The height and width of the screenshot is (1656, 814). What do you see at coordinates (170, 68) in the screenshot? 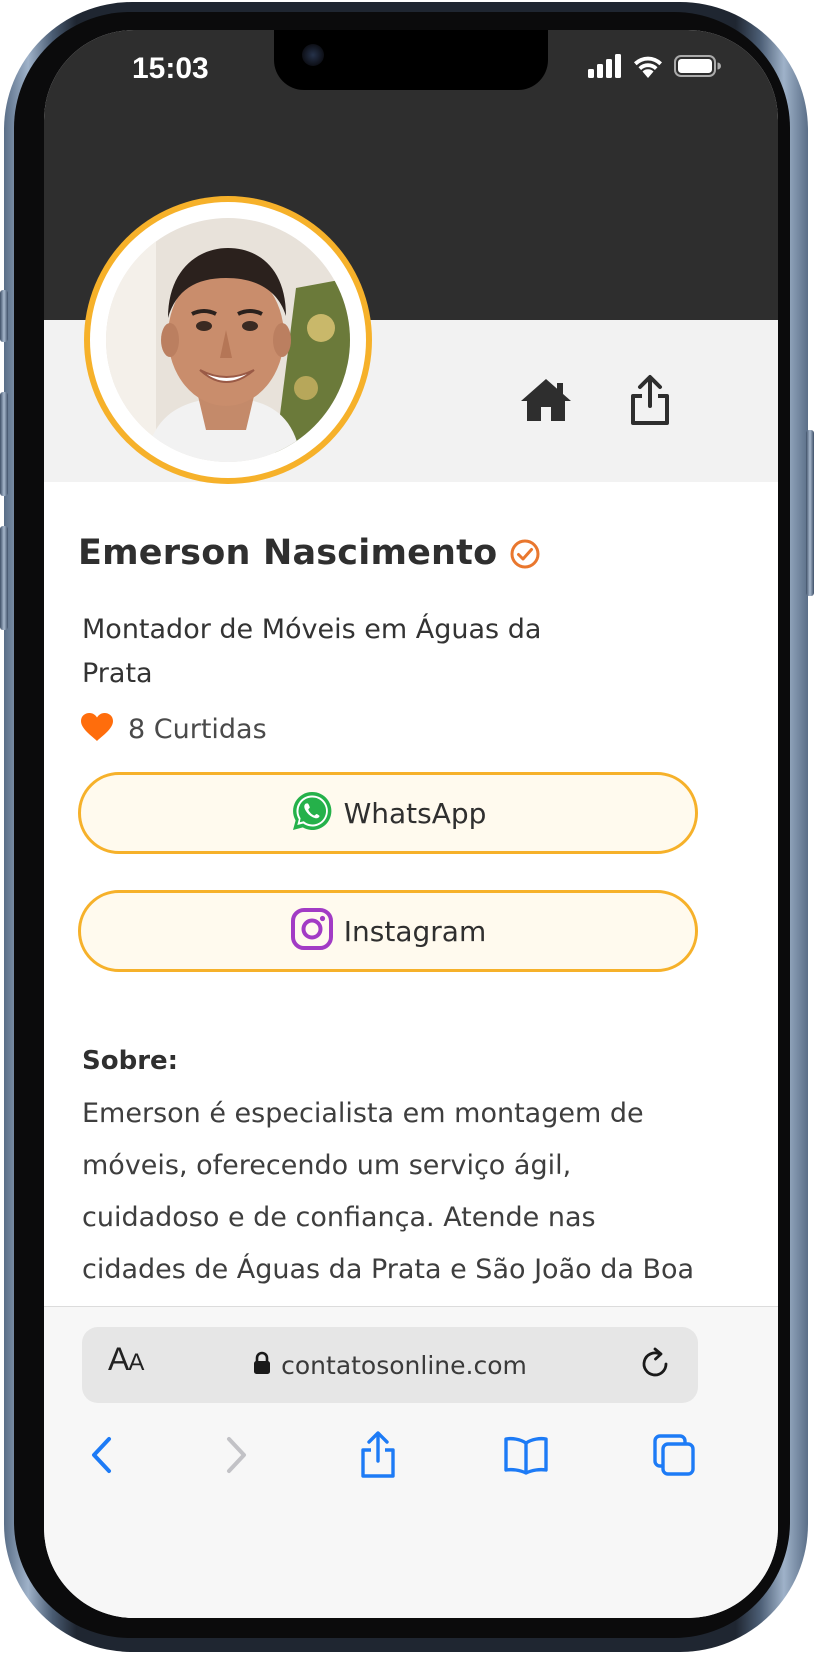
I see `status-time: 15:03` at bounding box center [170, 68].